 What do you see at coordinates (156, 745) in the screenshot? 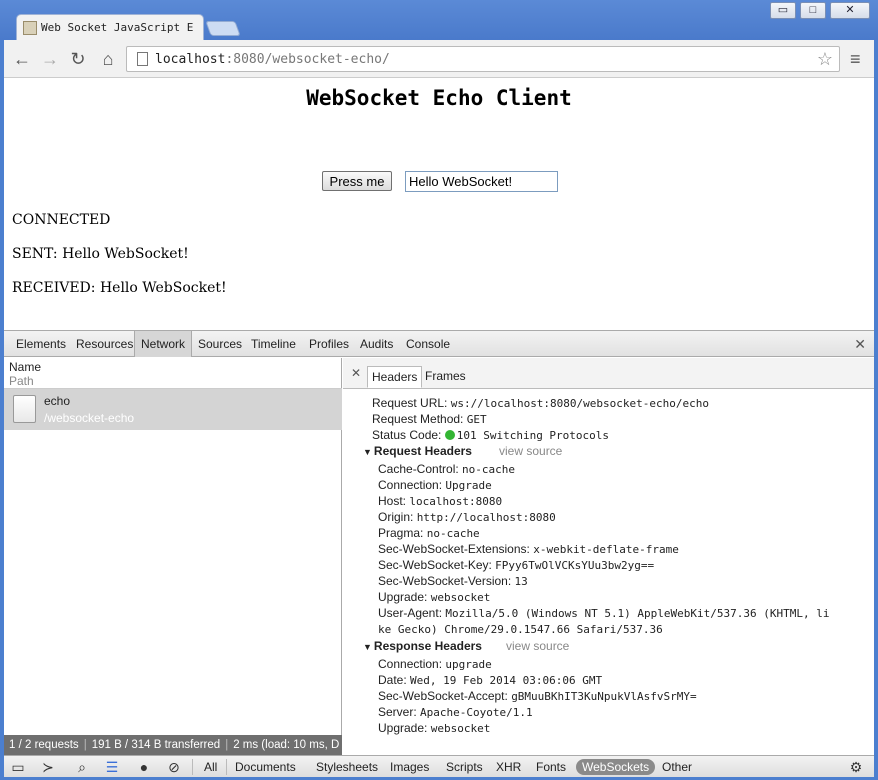
I see `summary-transferred: 191 B / 314 B transferred` at bounding box center [156, 745].